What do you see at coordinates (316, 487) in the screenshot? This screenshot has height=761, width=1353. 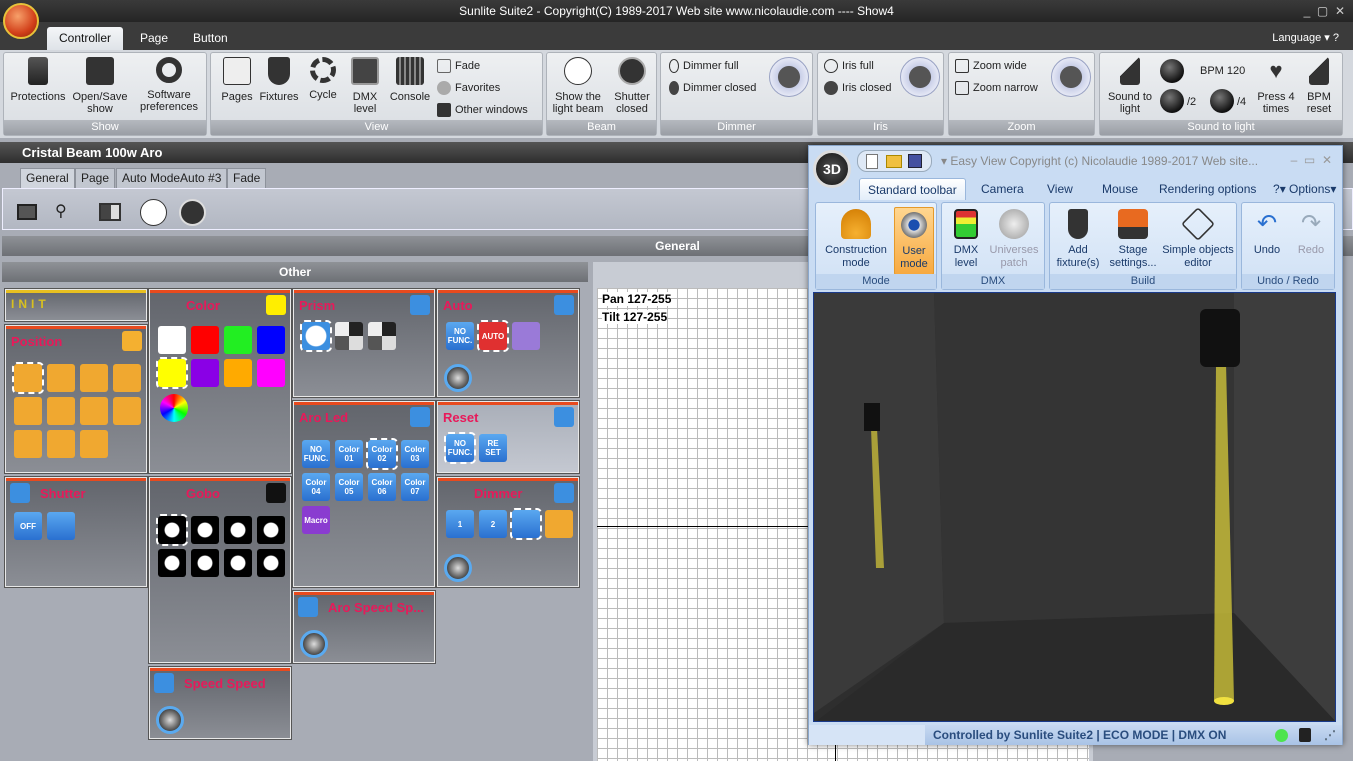 I see `aroled-button: Color 04` at bounding box center [316, 487].